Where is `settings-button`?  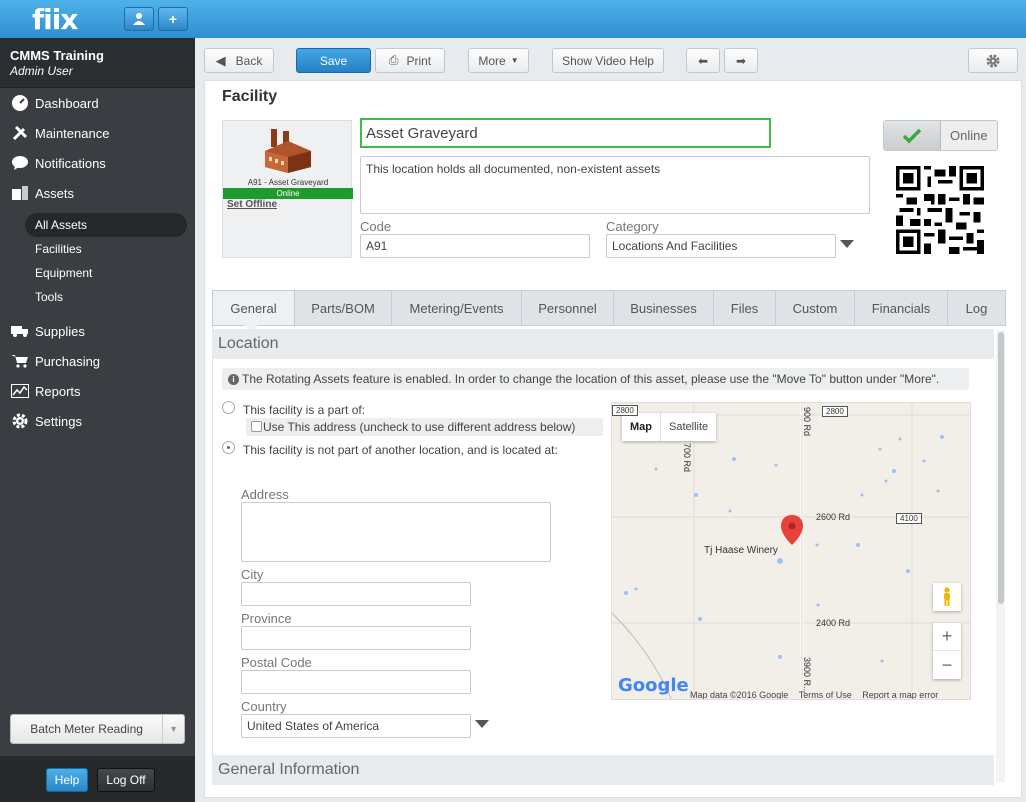 settings-button is located at coordinates (993, 60).